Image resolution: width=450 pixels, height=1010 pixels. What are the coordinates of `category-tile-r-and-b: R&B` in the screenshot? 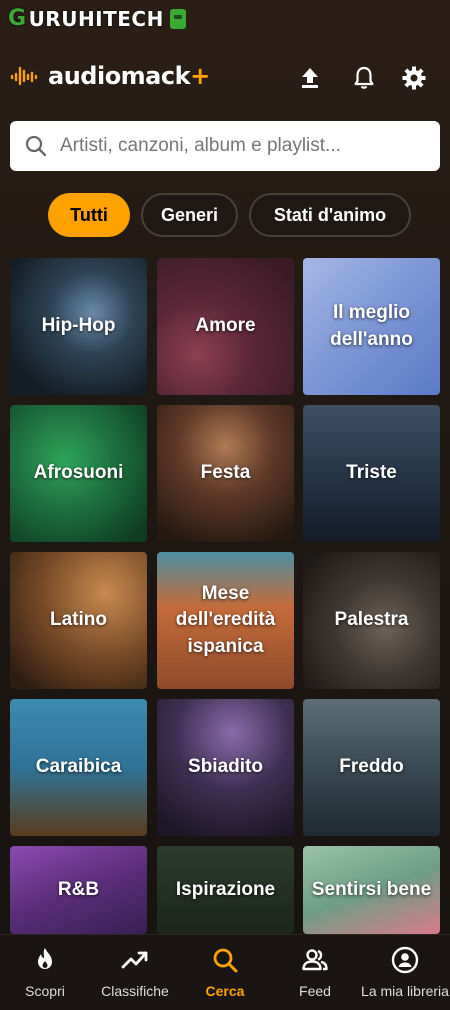 It's located at (78, 890).